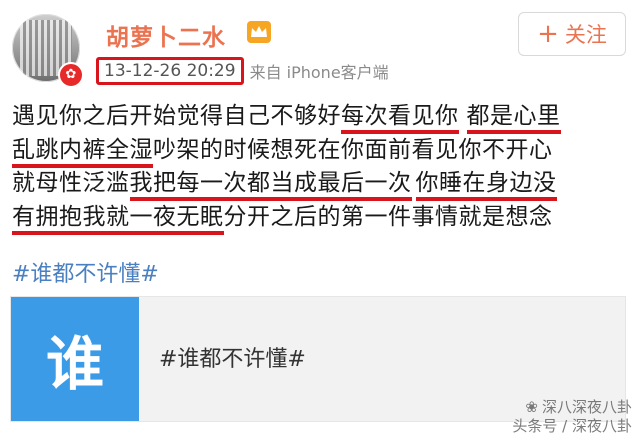  What do you see at coordinates (166, 35) in the screenshot?
I see `username: 胡萝卜二水` at bounding box center [166, 35].